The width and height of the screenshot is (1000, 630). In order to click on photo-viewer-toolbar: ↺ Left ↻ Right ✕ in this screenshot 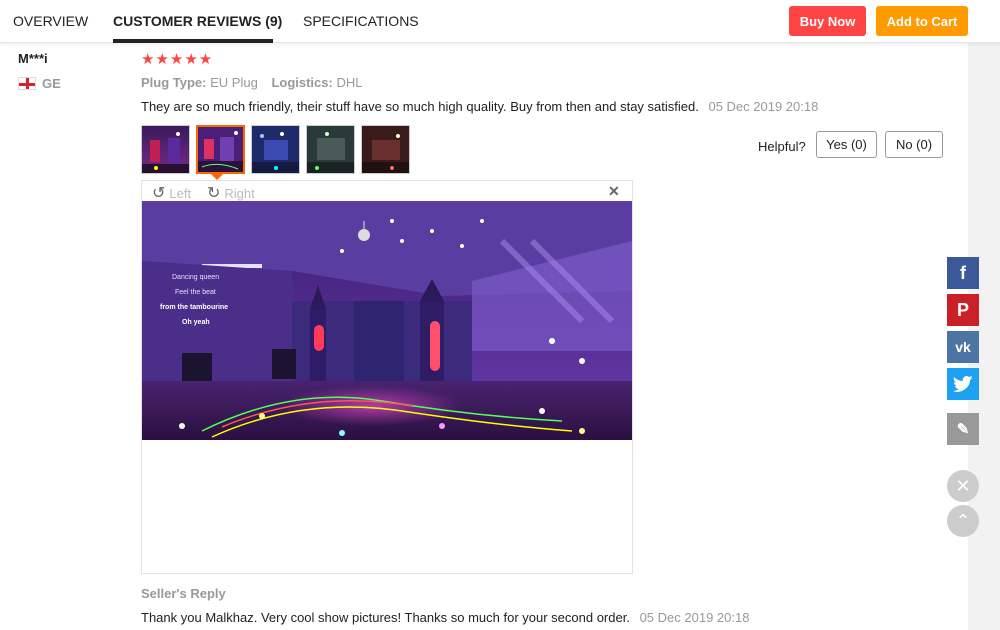, I will do `click(387, 192)`.